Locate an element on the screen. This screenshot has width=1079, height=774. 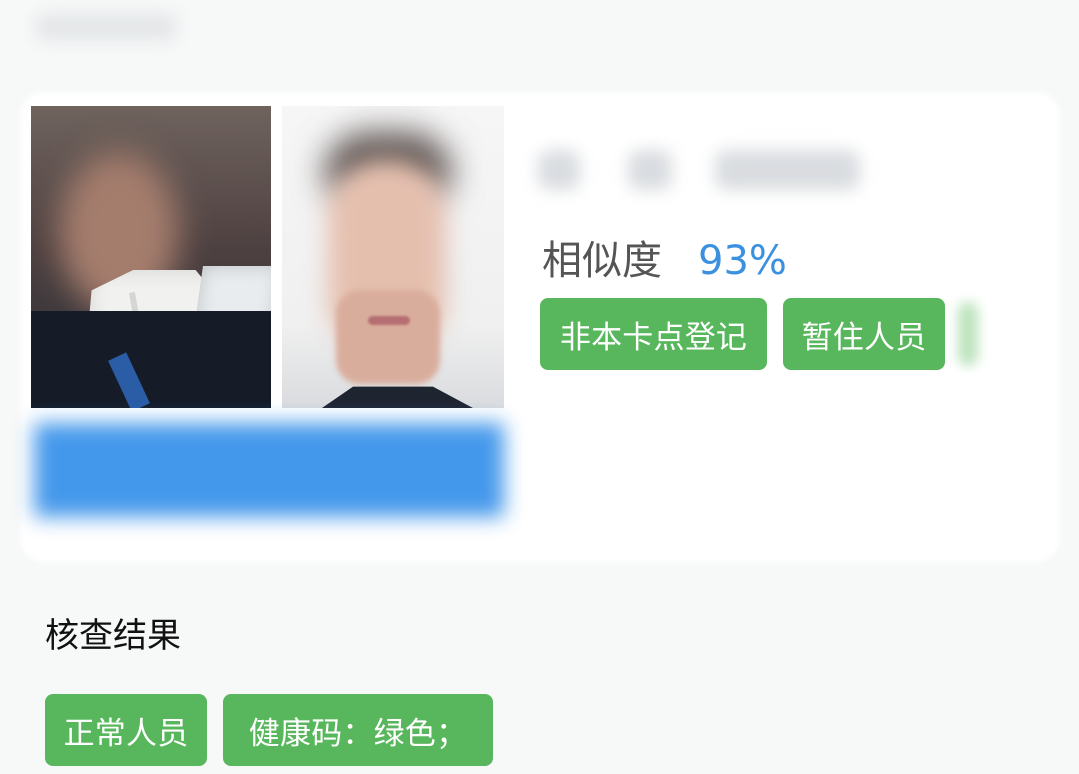
similarity-value: 93% is located at coordinates (742, 261).